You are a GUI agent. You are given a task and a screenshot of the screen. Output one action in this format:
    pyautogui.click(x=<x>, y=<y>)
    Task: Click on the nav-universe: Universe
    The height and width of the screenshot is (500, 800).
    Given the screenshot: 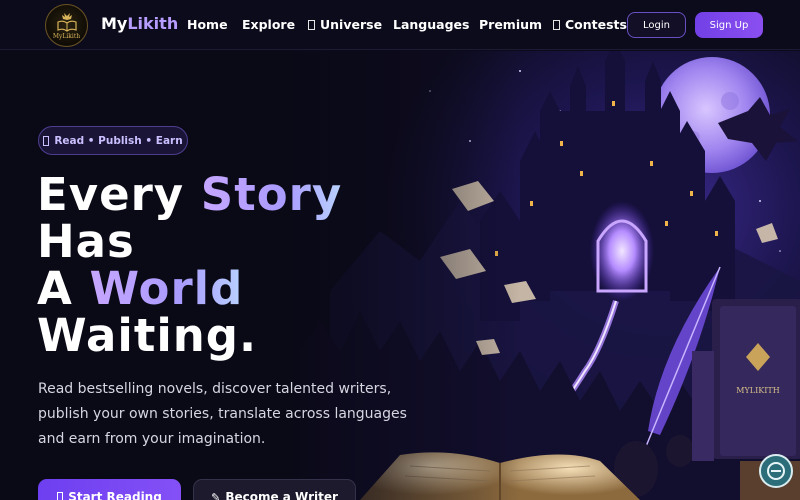 What is the action you would take?
    pyautogui.click(x=345, y=24)
    